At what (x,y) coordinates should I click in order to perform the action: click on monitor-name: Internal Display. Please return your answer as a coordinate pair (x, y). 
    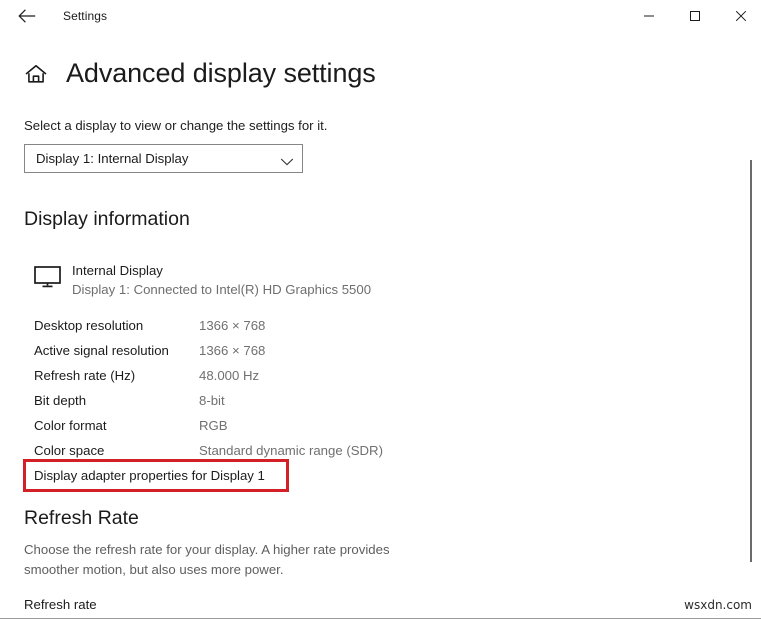
    Looking at the image, I should click on (117, 270).